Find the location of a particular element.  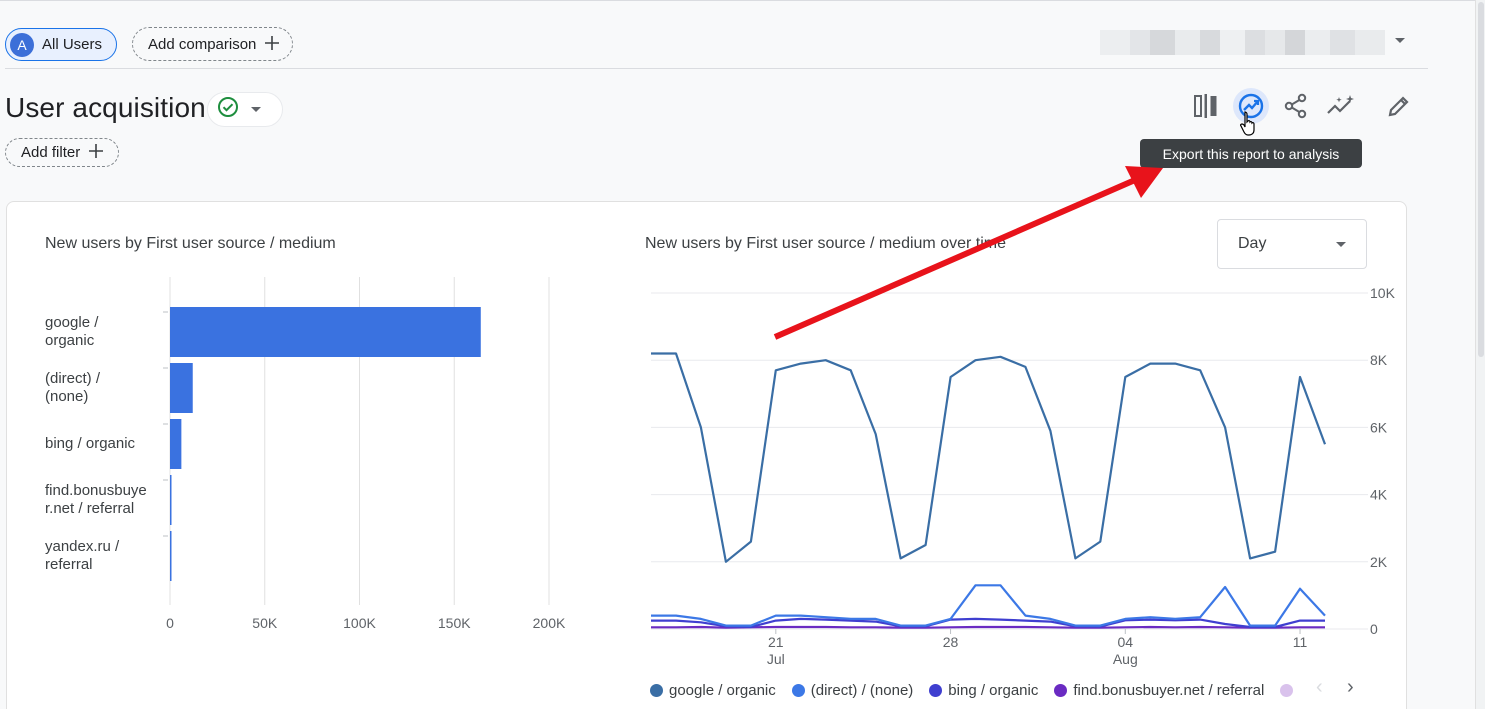

legend-item: bing / organic is located at coordinates (983, 690).